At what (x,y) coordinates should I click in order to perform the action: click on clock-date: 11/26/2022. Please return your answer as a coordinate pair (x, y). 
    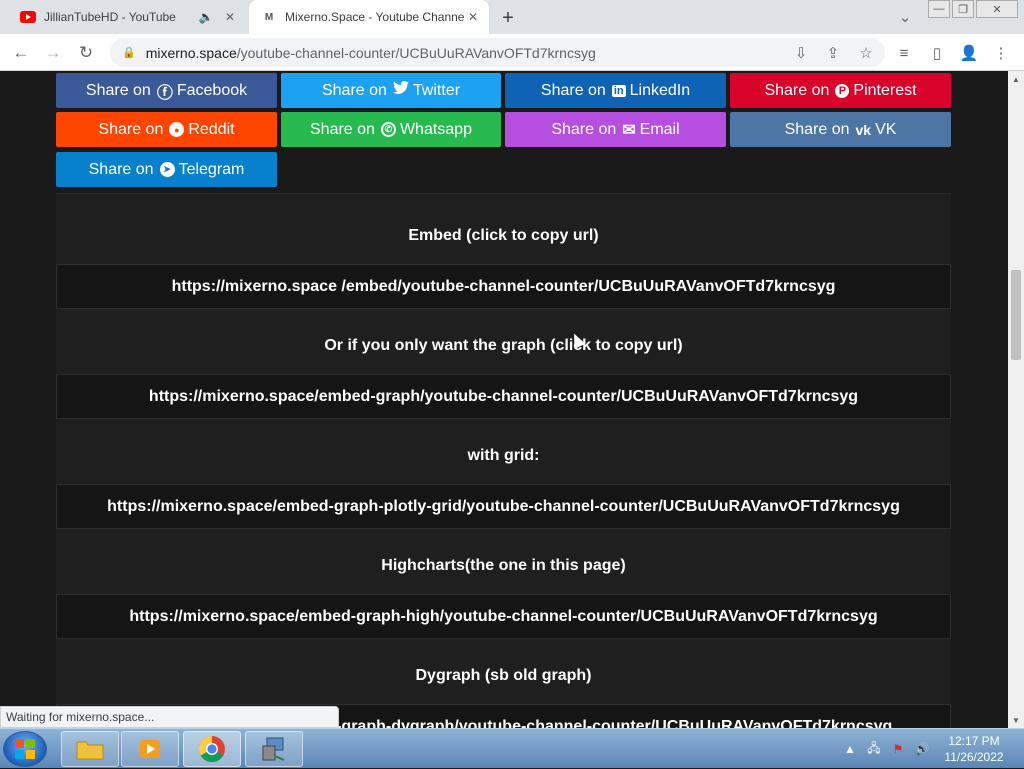
    Looking at the image, I should click on (974, 757).